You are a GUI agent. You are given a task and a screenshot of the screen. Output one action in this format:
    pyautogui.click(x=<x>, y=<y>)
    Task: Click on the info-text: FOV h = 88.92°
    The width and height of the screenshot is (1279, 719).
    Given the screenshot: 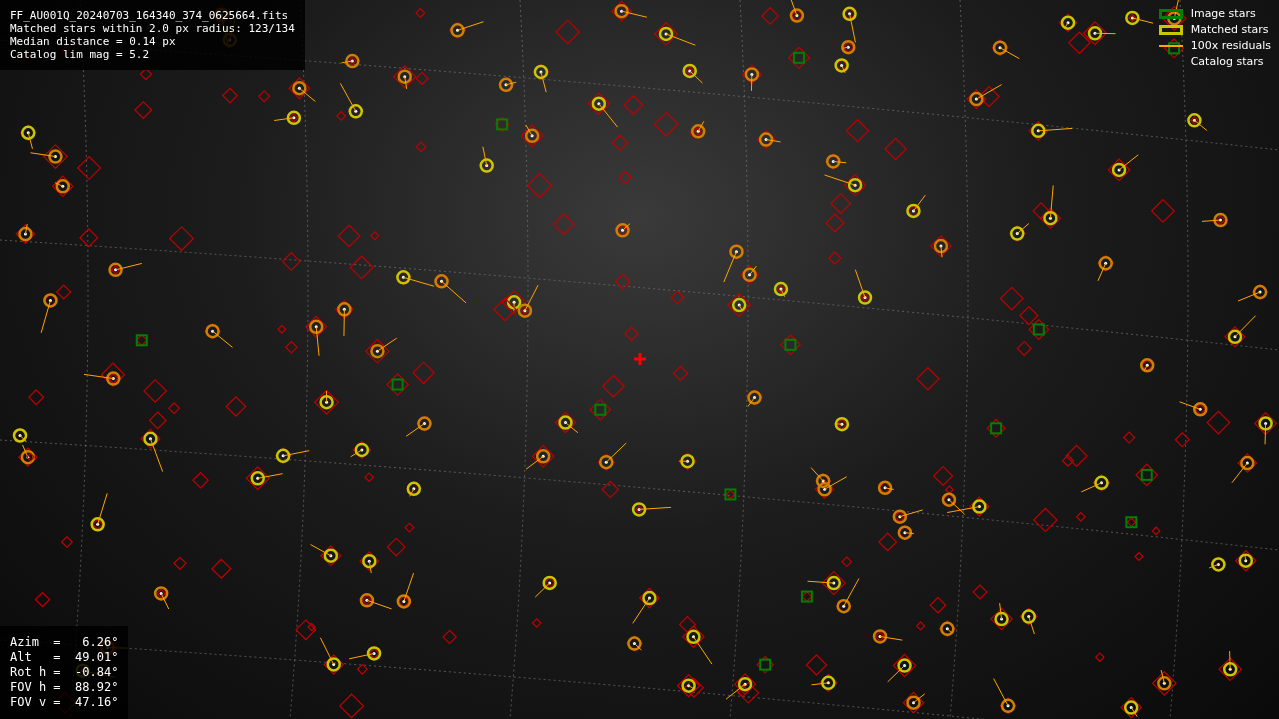 What is the action you would take?
    pyautogui.click(x=64, y=687)
    